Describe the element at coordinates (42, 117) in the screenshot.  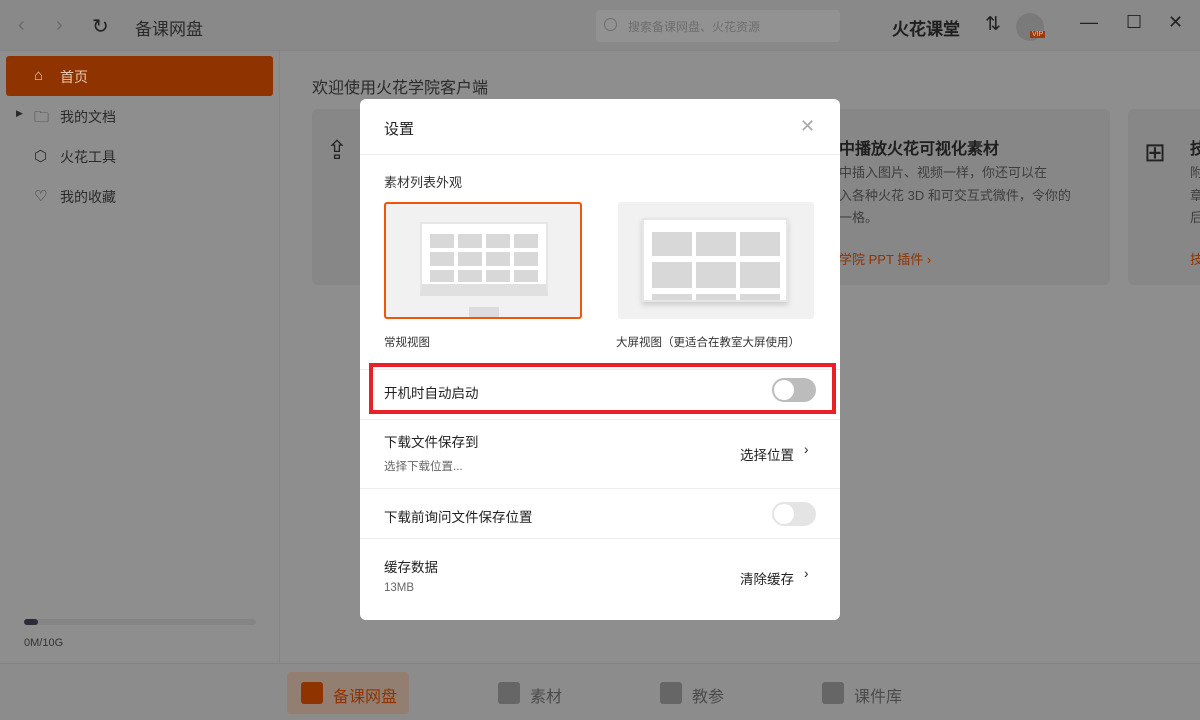
I see `folder-icon: 🗀` at that location.